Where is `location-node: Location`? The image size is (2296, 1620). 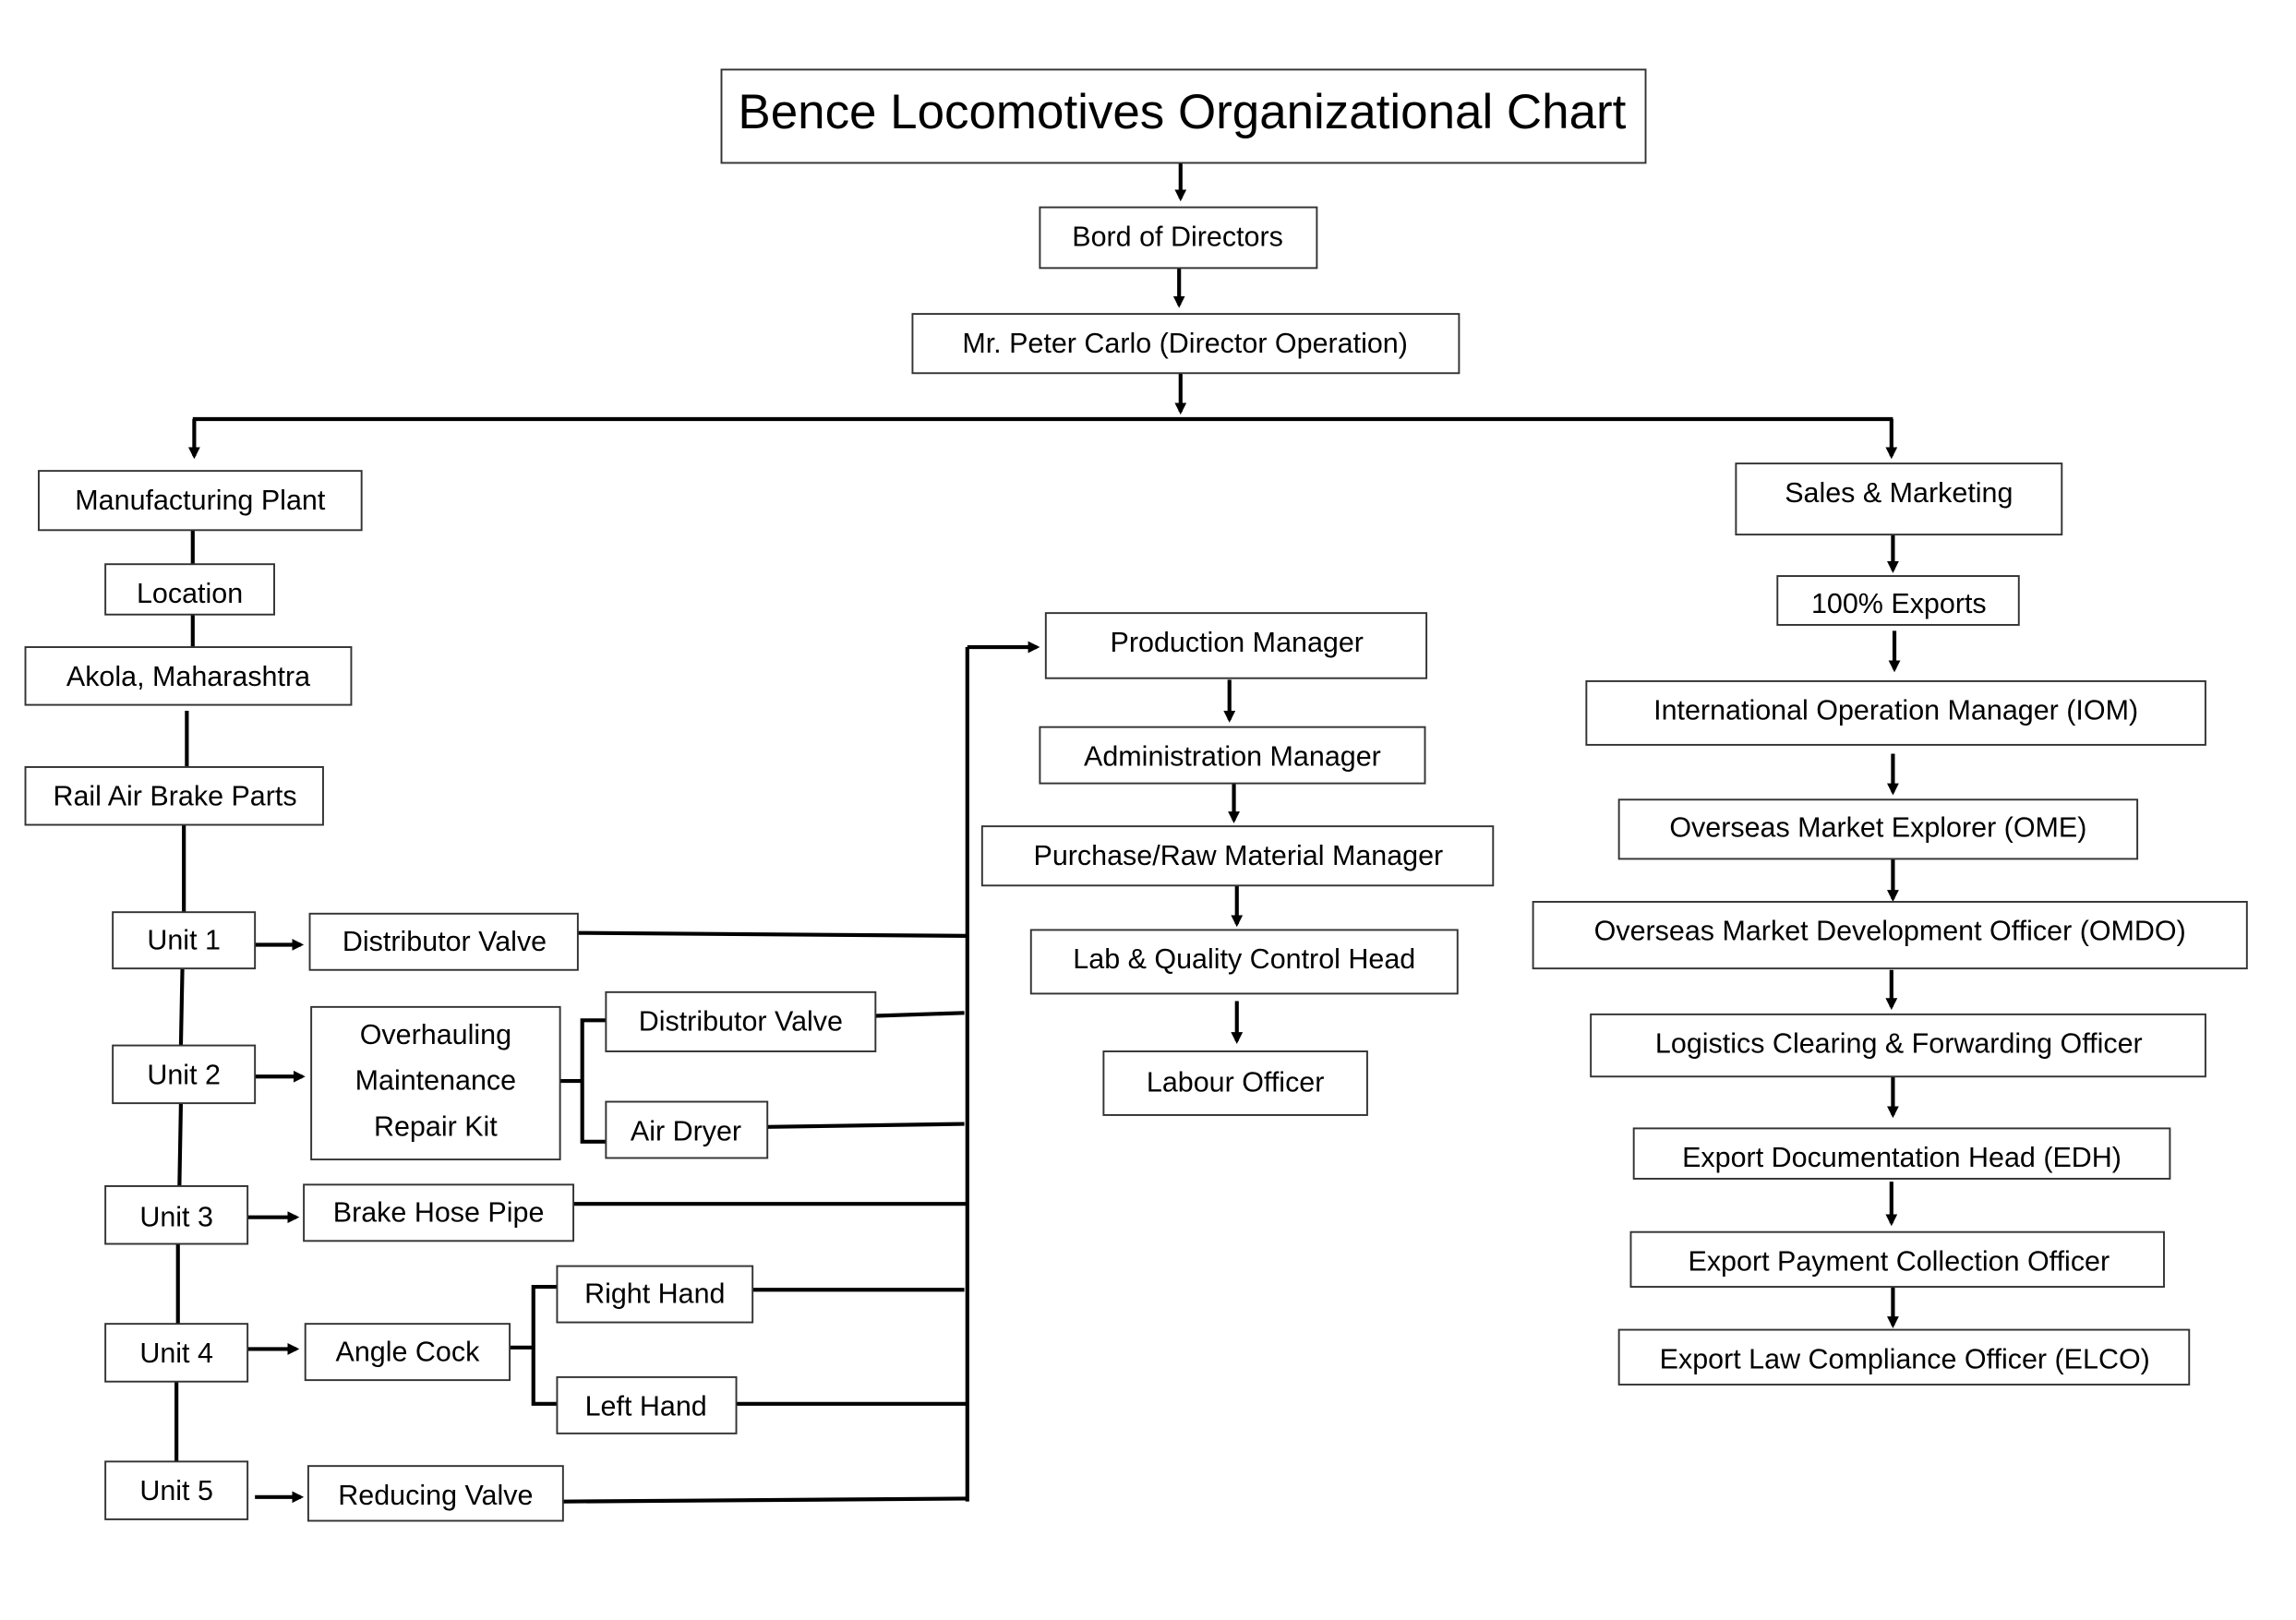
location-node: Location is located at coordinates (189, 589).